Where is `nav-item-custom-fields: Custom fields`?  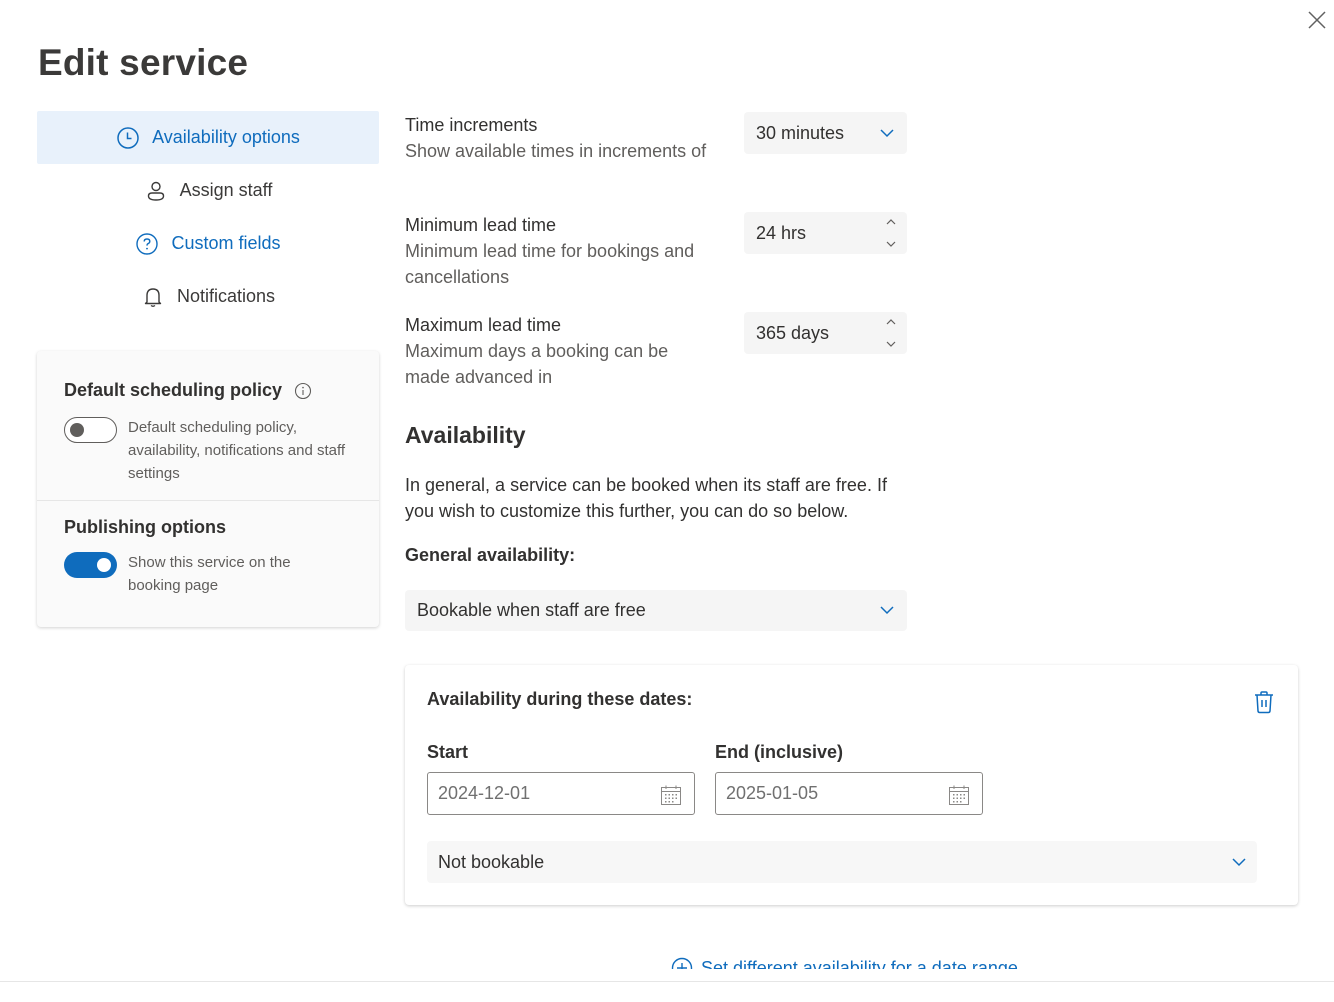 nav-item-custom-fields: Custom fields is located at coordinates (208, 243).